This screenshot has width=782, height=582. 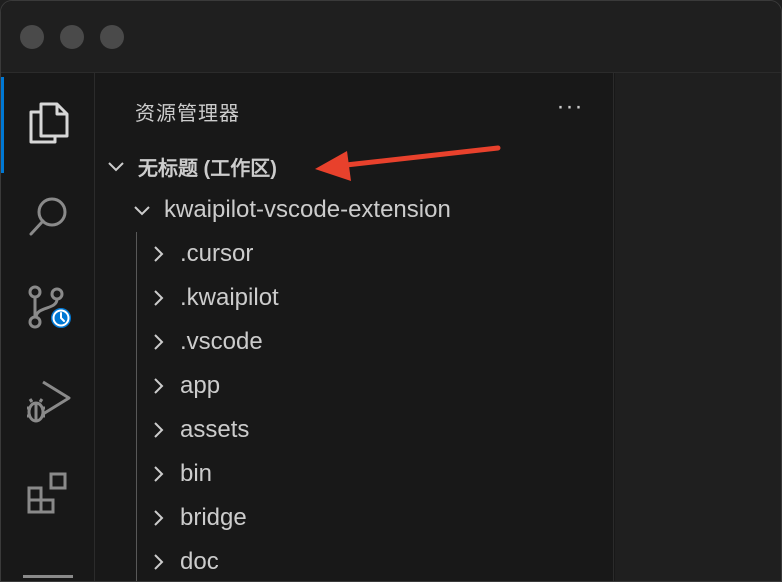 I want to click on search-icon, so click(x=48, y=216).